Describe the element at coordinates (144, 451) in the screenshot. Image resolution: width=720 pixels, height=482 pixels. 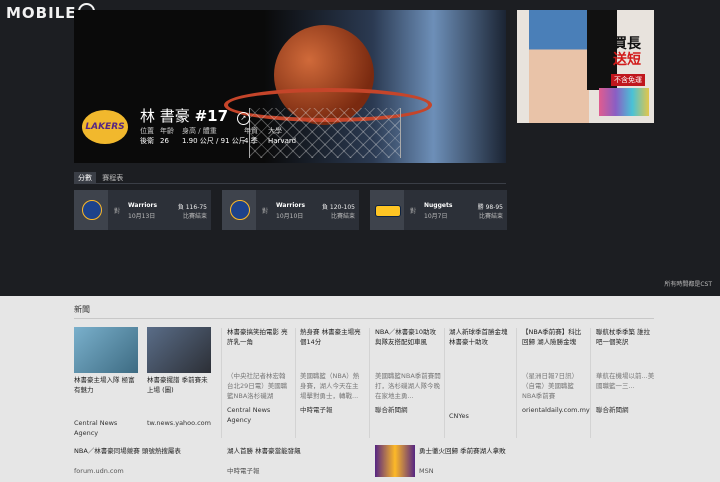
I see `news-title: NBA／林書豪同場競賽 頭號熱搜屬表` at that location.